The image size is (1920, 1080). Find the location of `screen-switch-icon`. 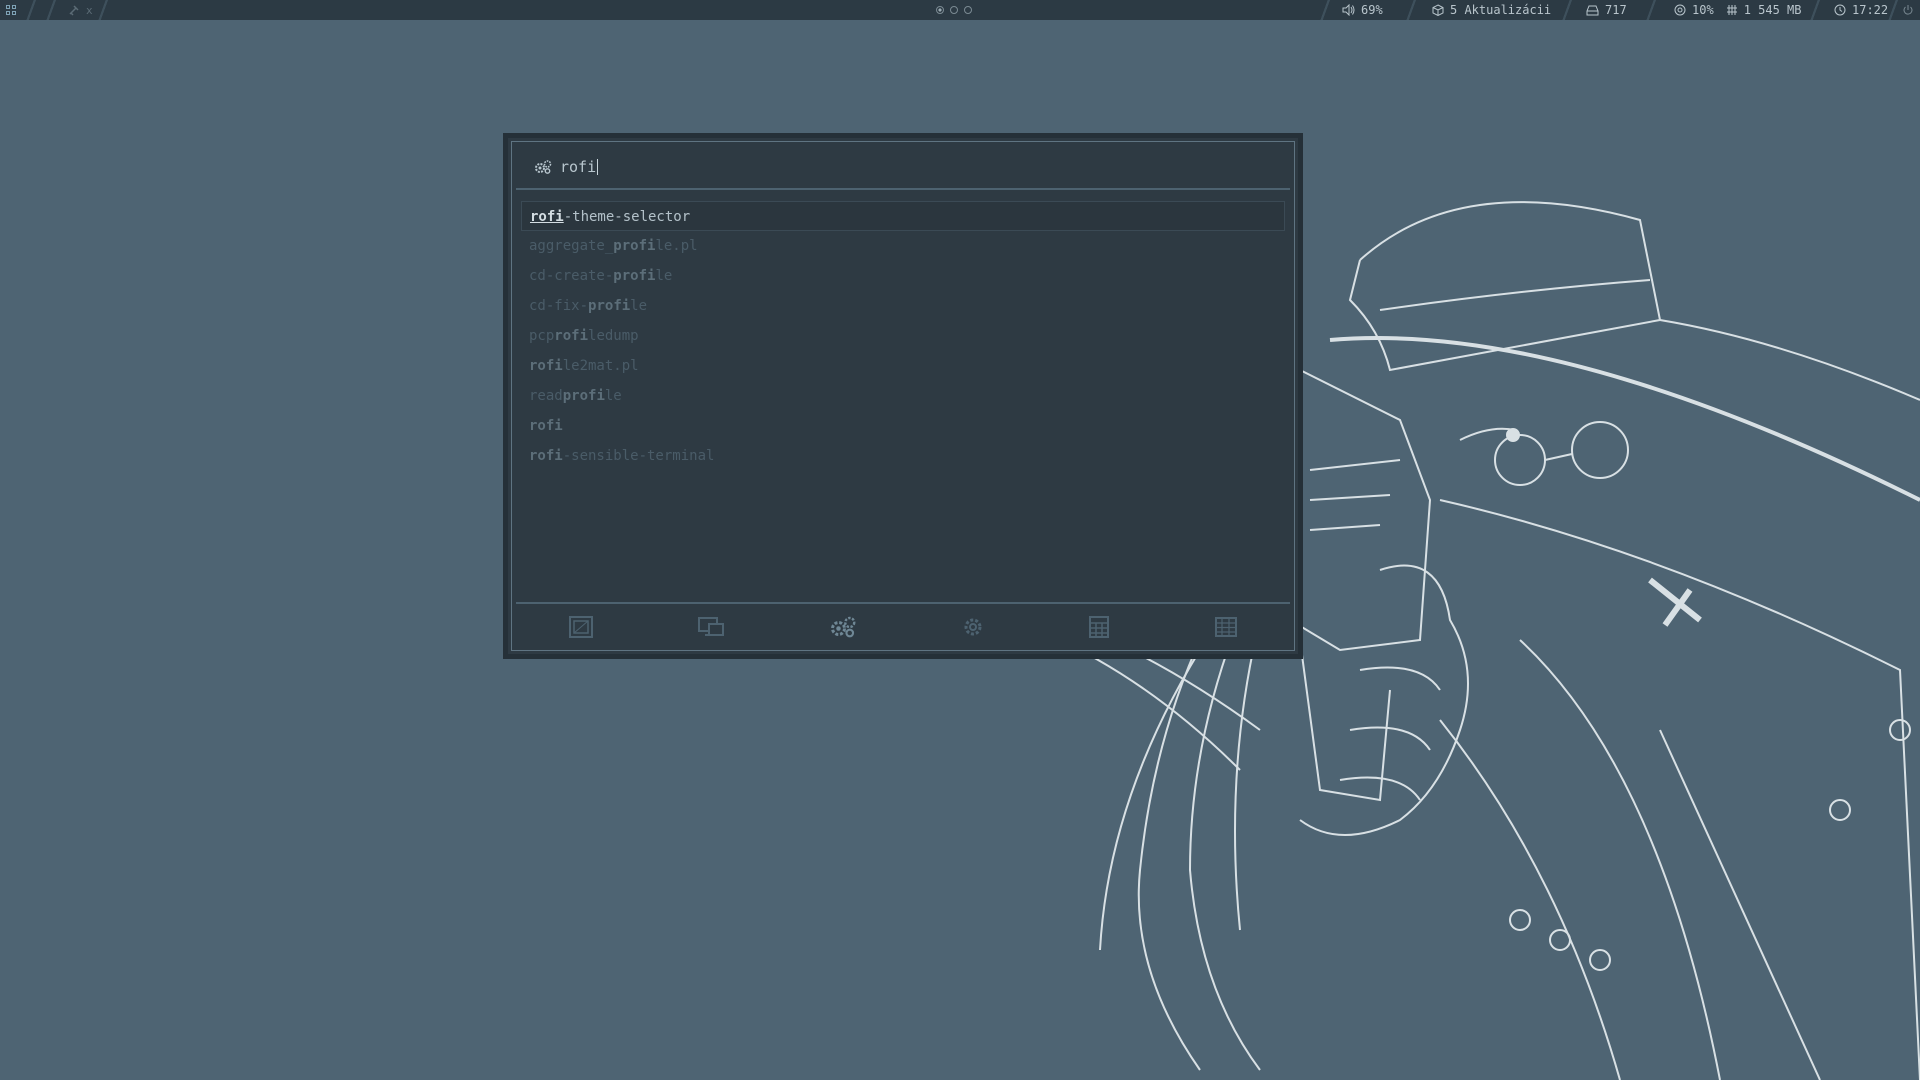

screen-switch-icon is located at coordinates (711, 626).